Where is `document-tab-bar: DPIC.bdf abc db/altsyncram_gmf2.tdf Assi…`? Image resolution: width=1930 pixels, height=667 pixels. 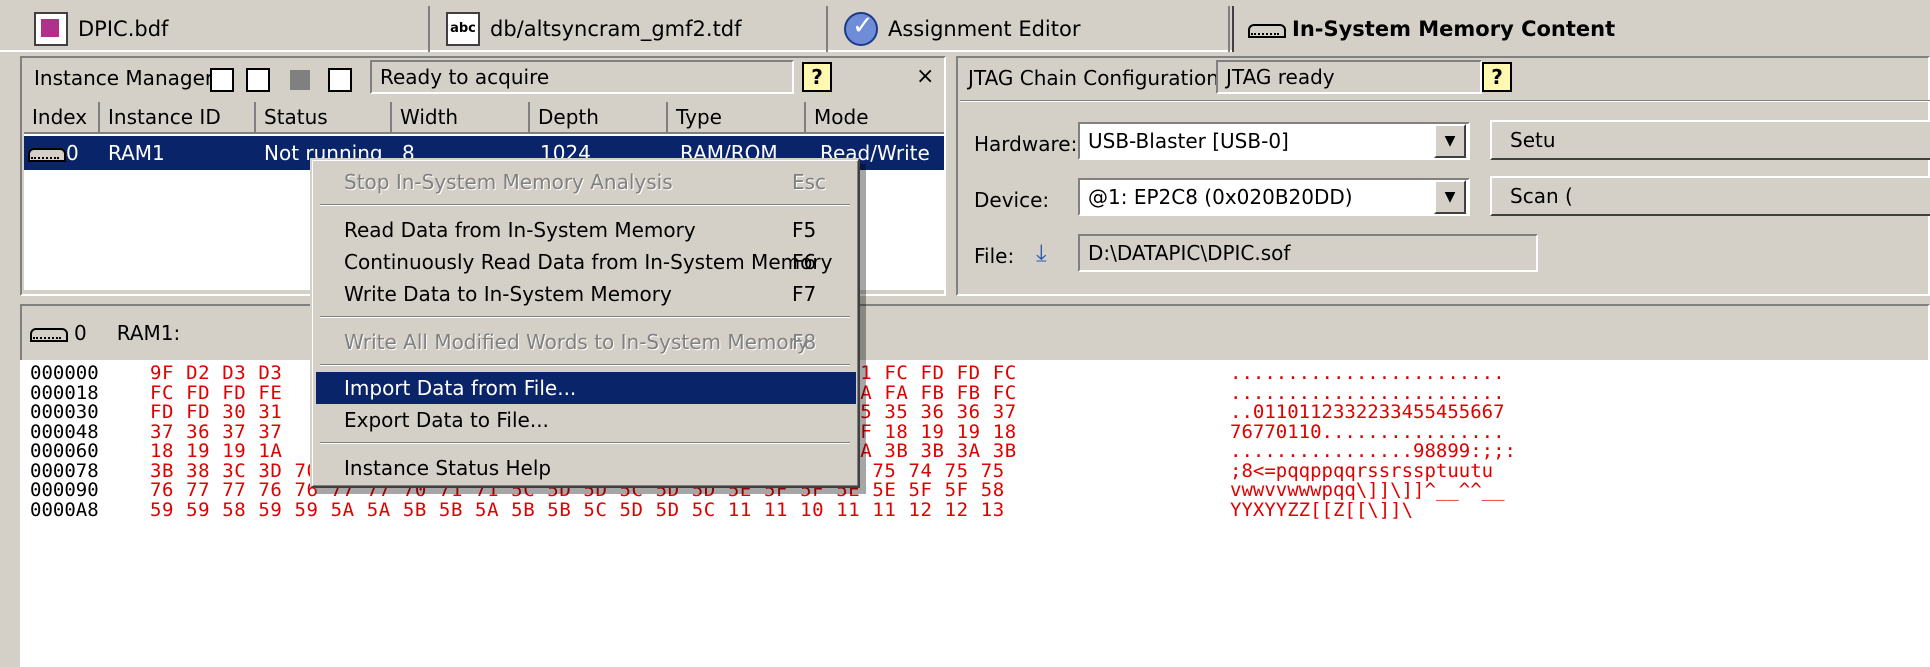
document-tab-bar: DPIC.bdf abc db/altsyncram_gmf2.tdf Assi… is located at coordinates (965, 26).